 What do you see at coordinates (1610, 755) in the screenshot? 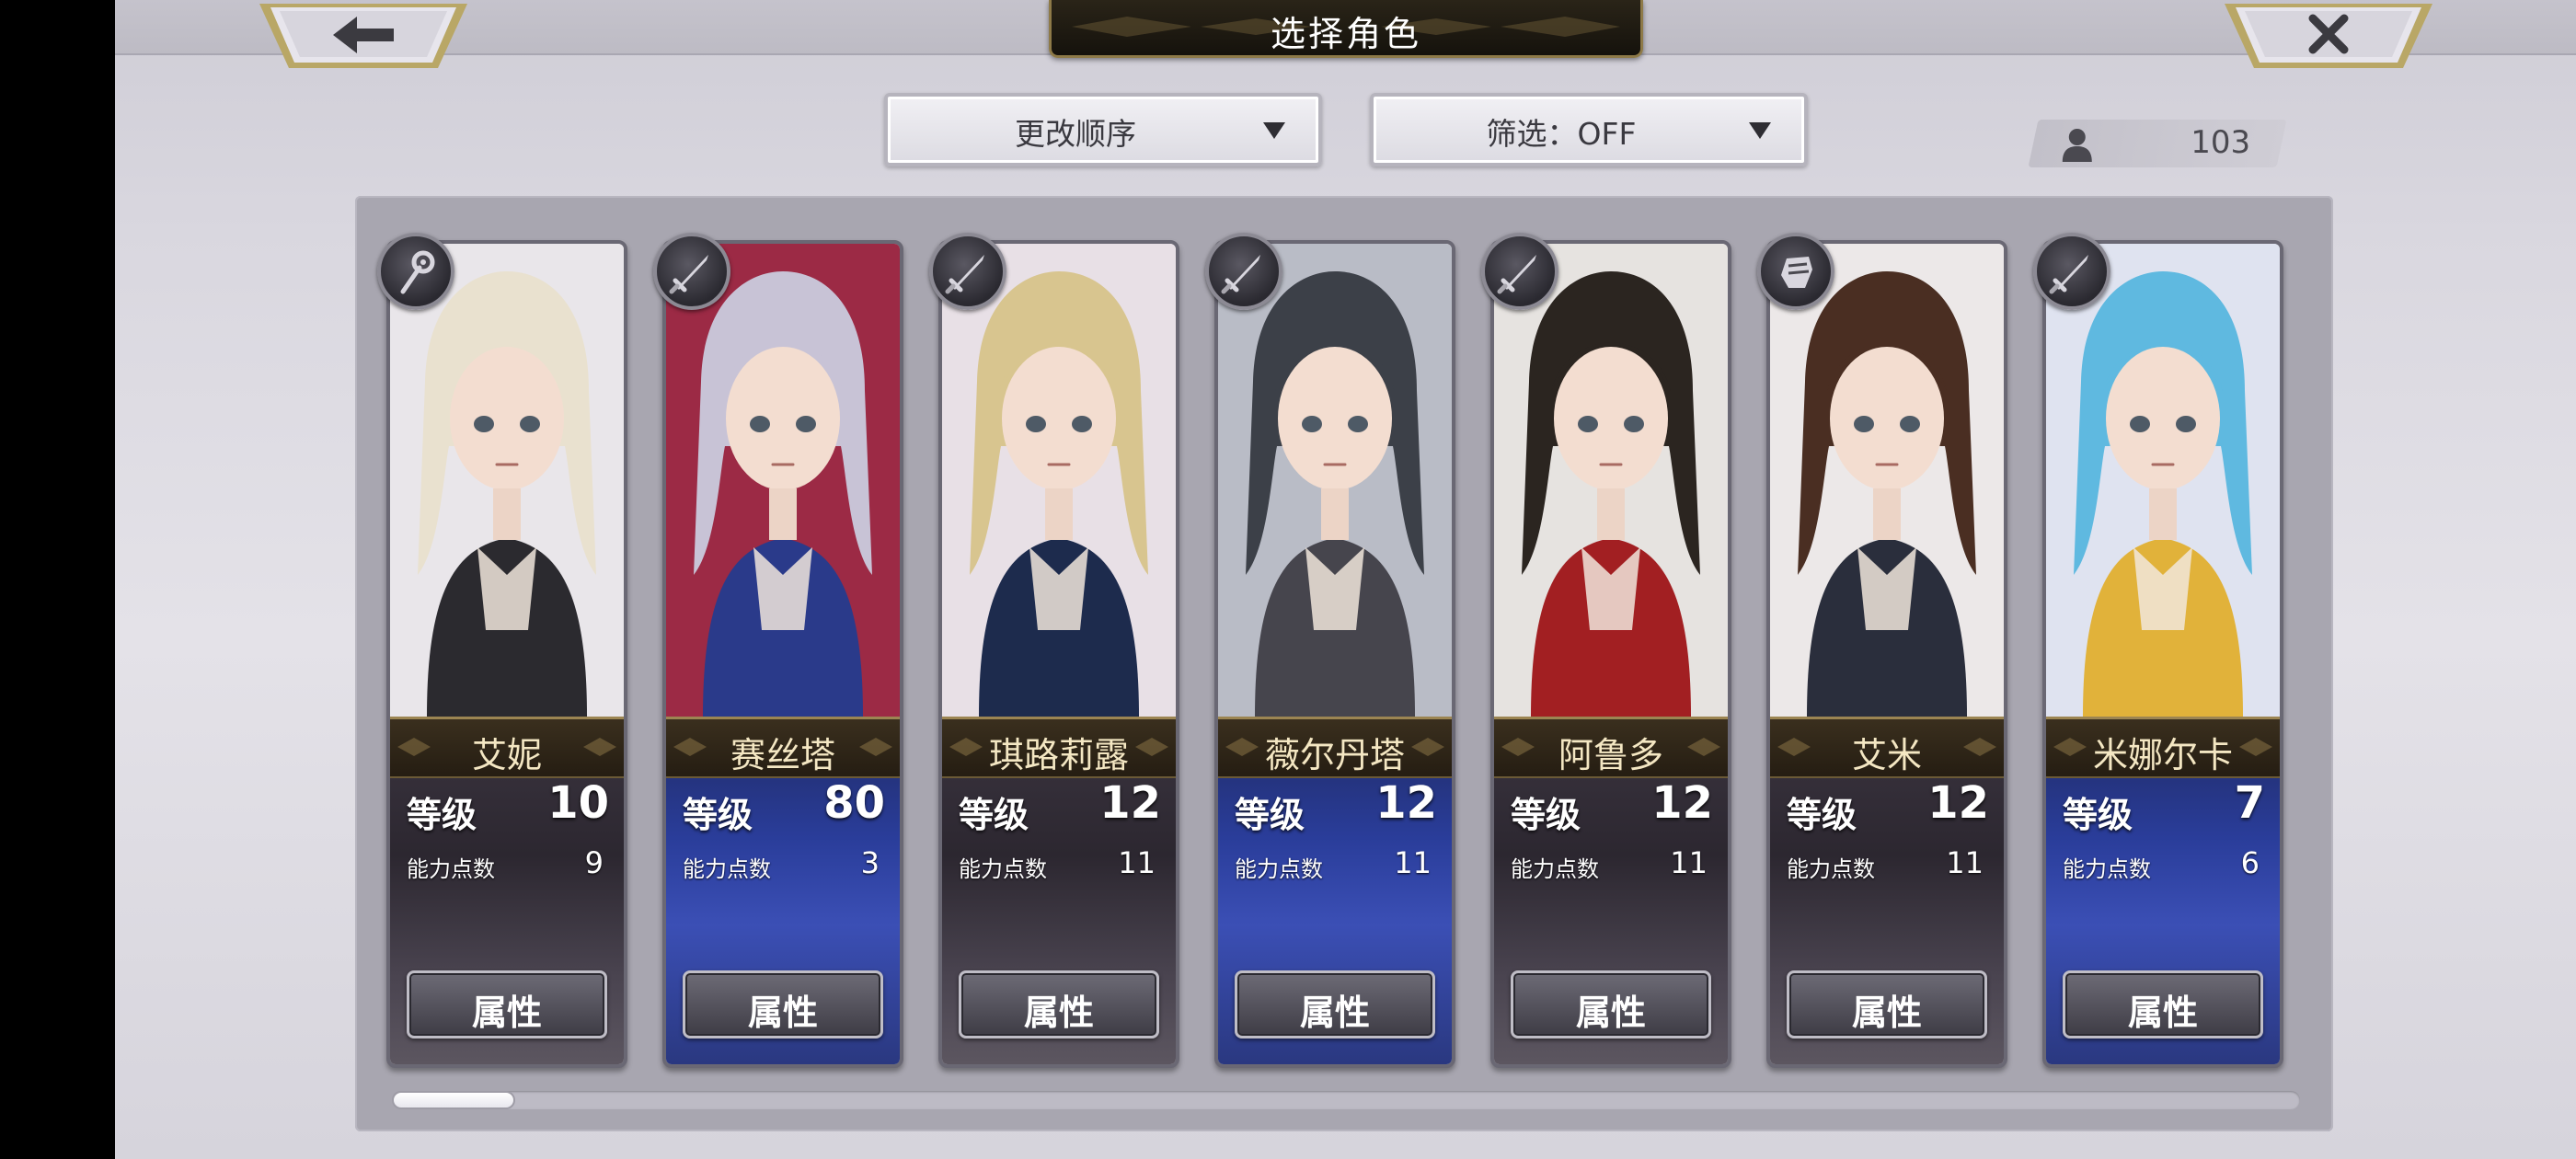
I see `character-name: 阿鲁多` at bounding box center [1610, 755].